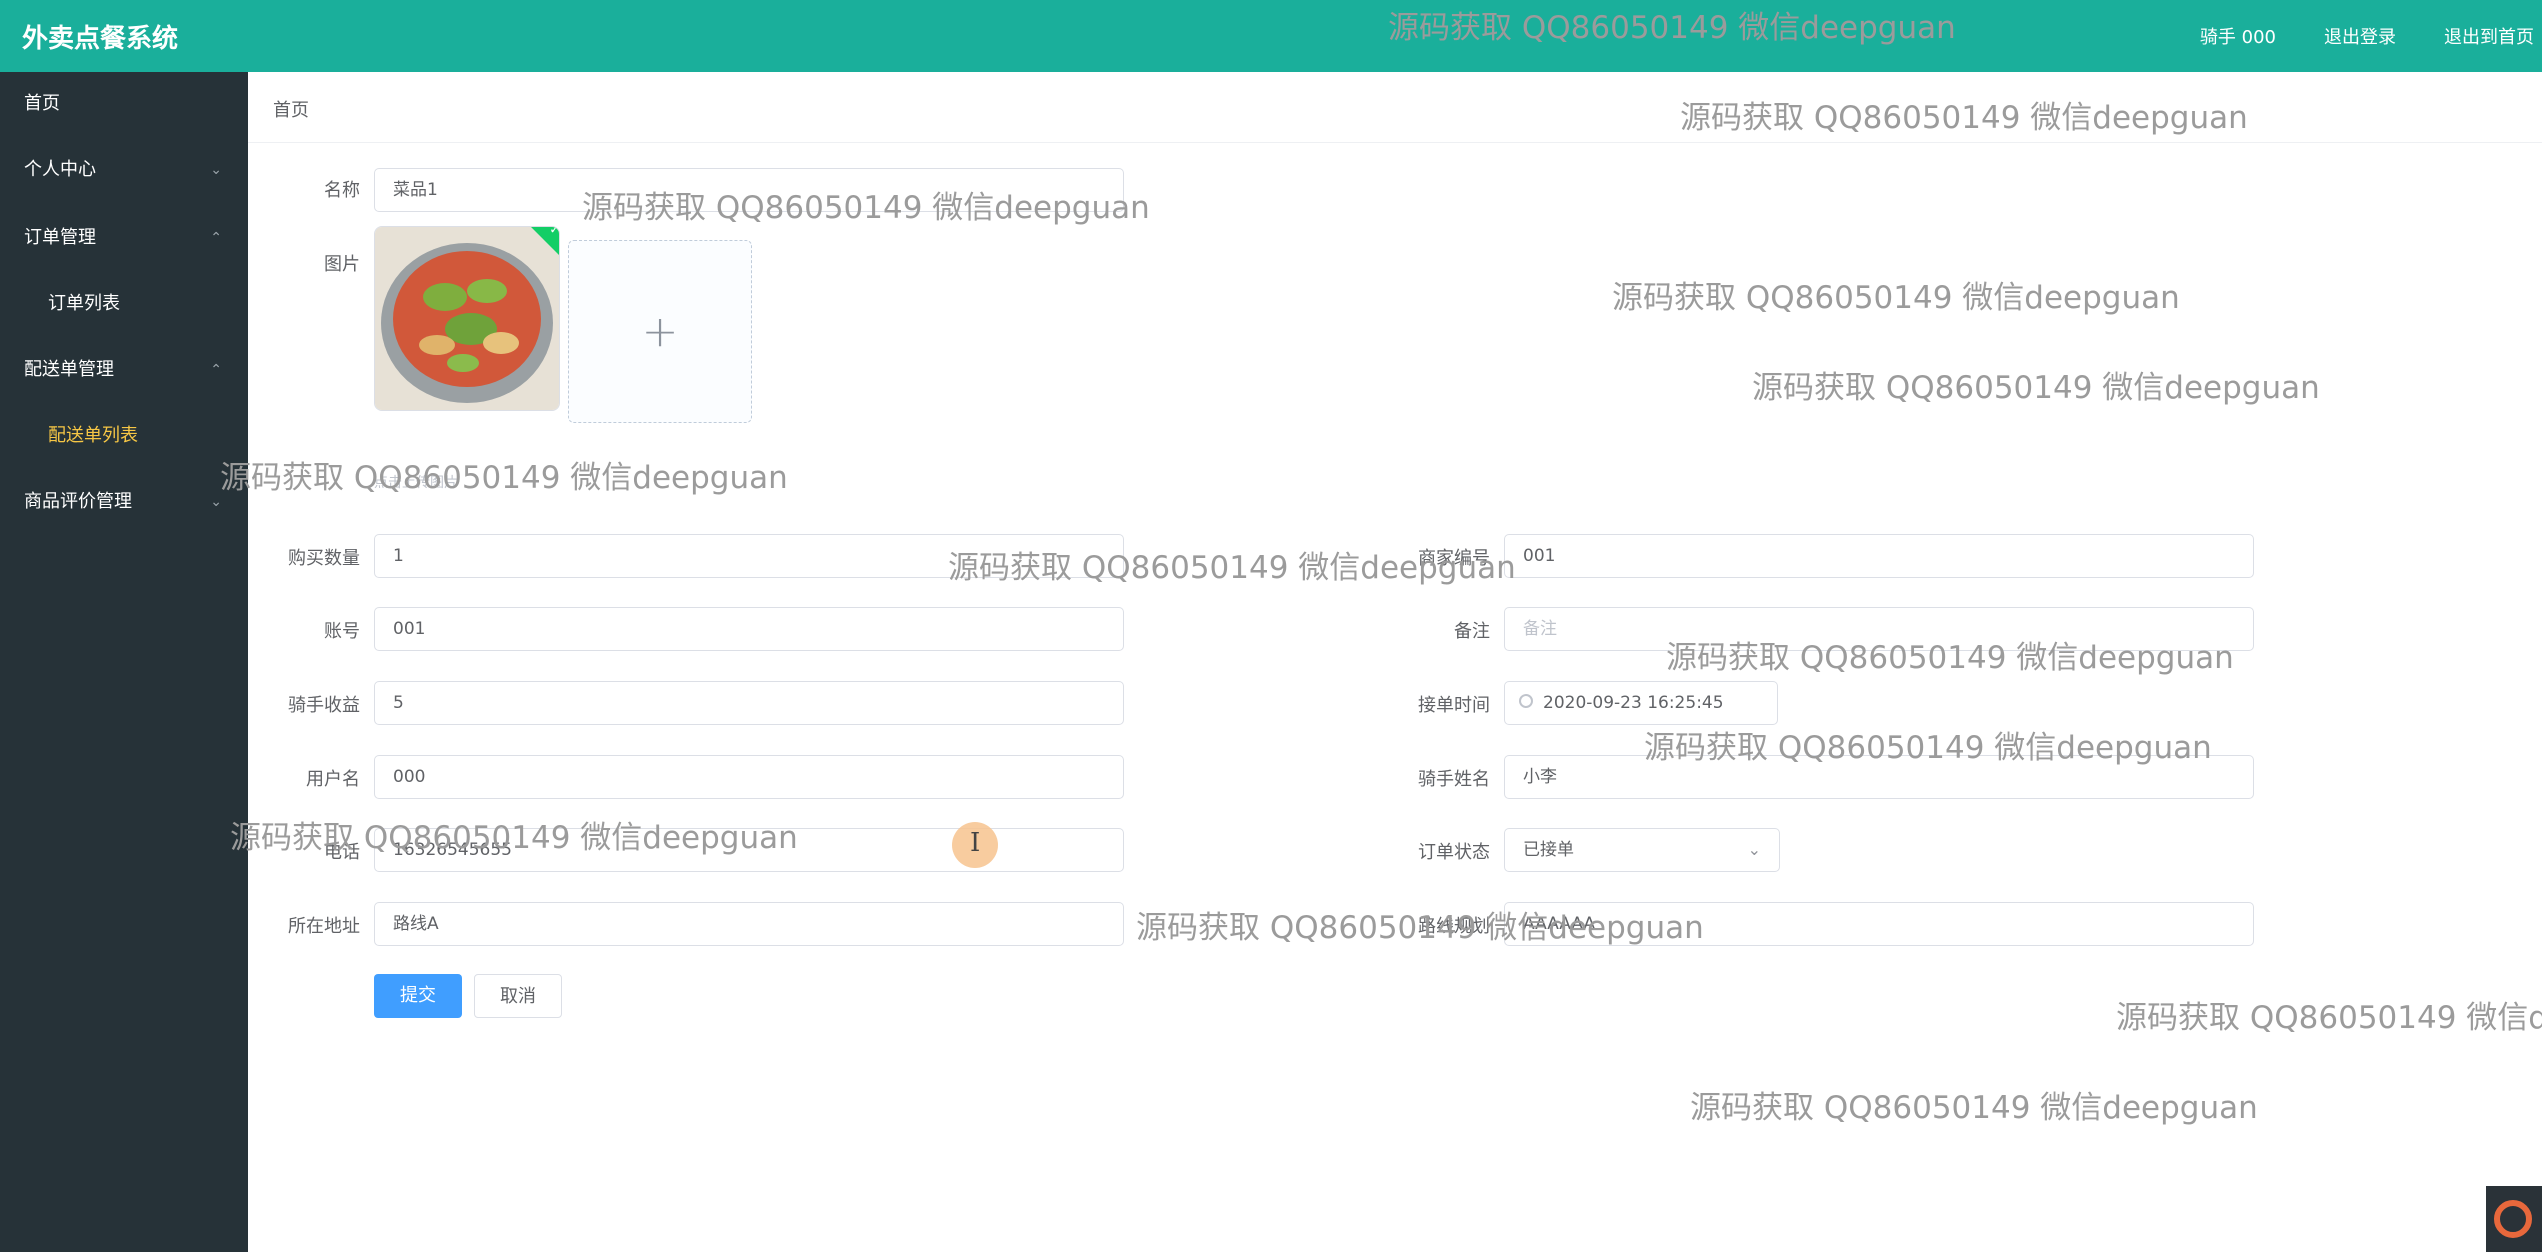  I want to click on plus-icon: +, so click(660, 331).